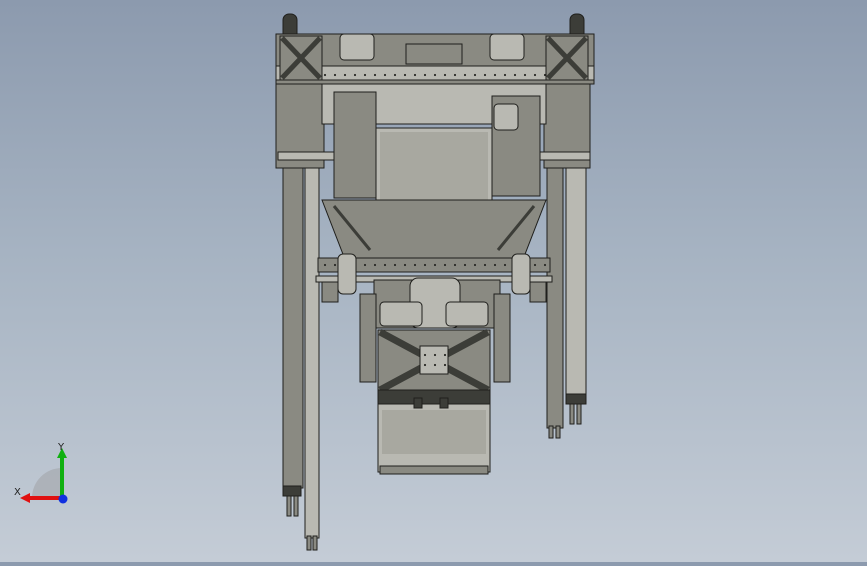 This screenshot has height=566, width=867. Describe the element at coordinates (61, 447) in the screenshot. I see `y-axis-label: Y` at that location.